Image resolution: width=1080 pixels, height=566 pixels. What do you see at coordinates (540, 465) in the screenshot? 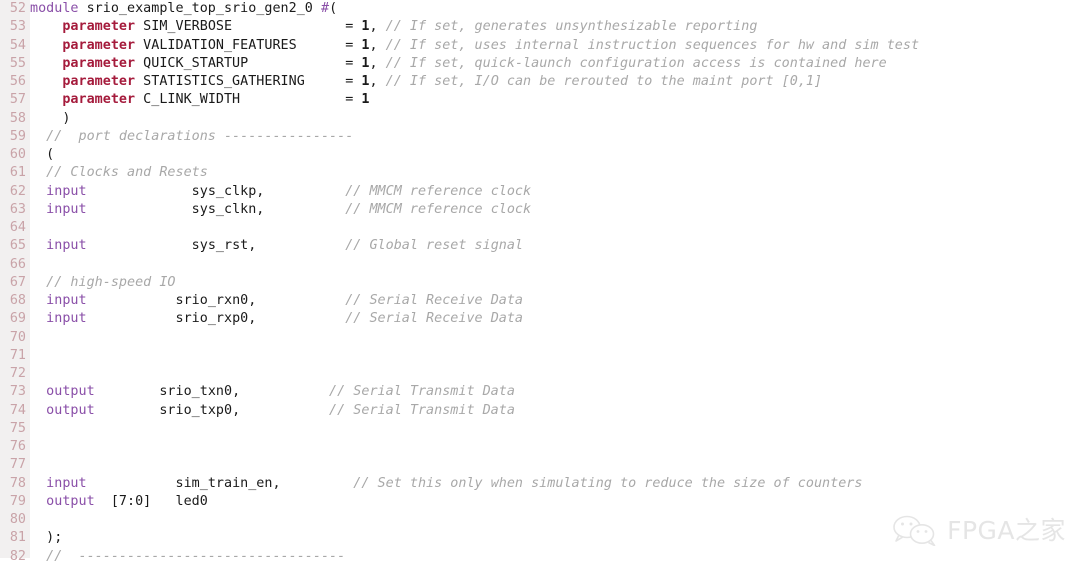
I see `code-line: 77` at bounding box center [540, 465].